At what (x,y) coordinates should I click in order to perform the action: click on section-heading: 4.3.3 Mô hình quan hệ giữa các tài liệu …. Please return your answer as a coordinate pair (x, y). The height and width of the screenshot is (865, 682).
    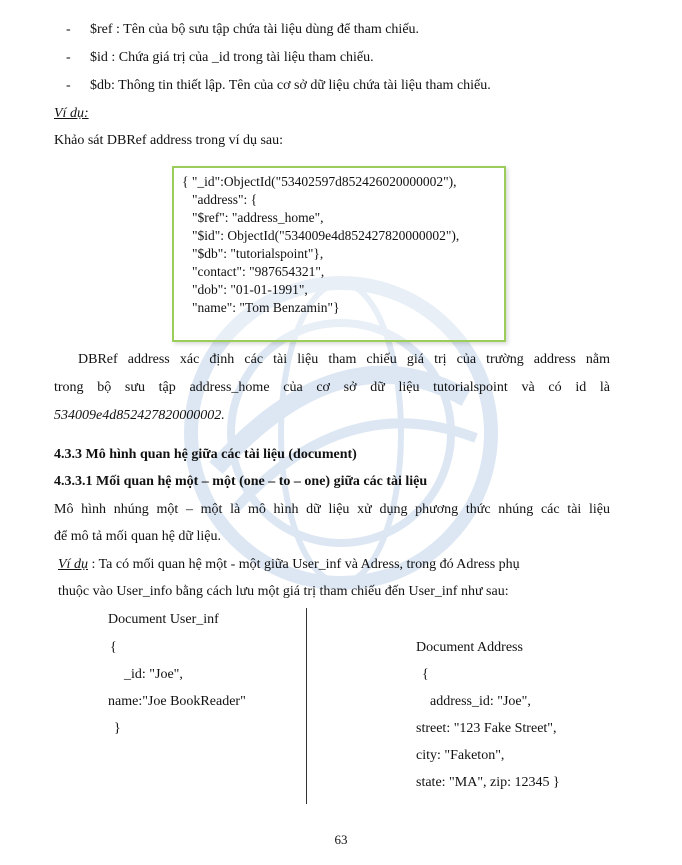
    Looking at the image, I should click on (205, 454).